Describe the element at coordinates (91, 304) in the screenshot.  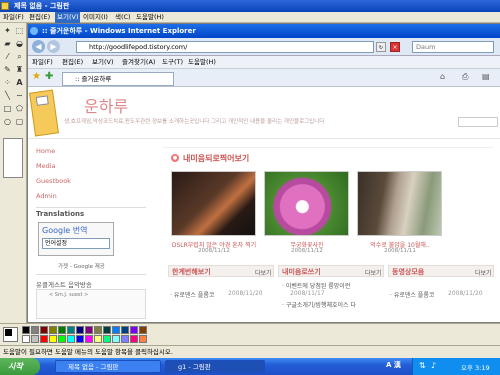
I see `music-player: < Sm.J. suest >` at that location.